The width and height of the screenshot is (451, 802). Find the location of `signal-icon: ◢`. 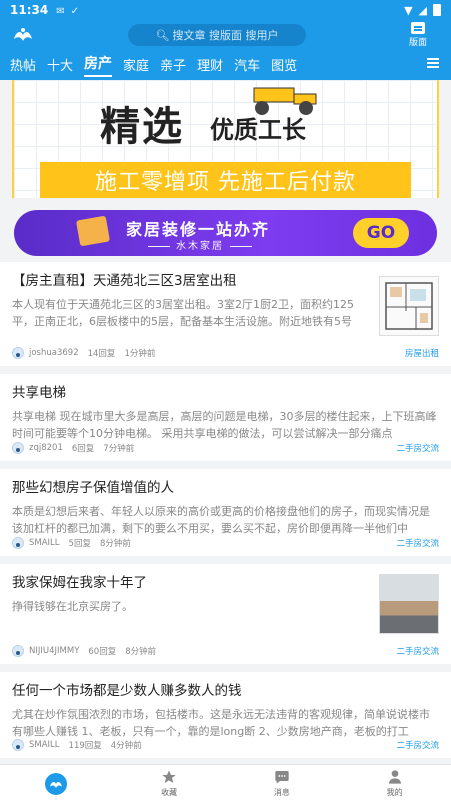

signal-icon: ◢ is located at coordinates (422, 10).